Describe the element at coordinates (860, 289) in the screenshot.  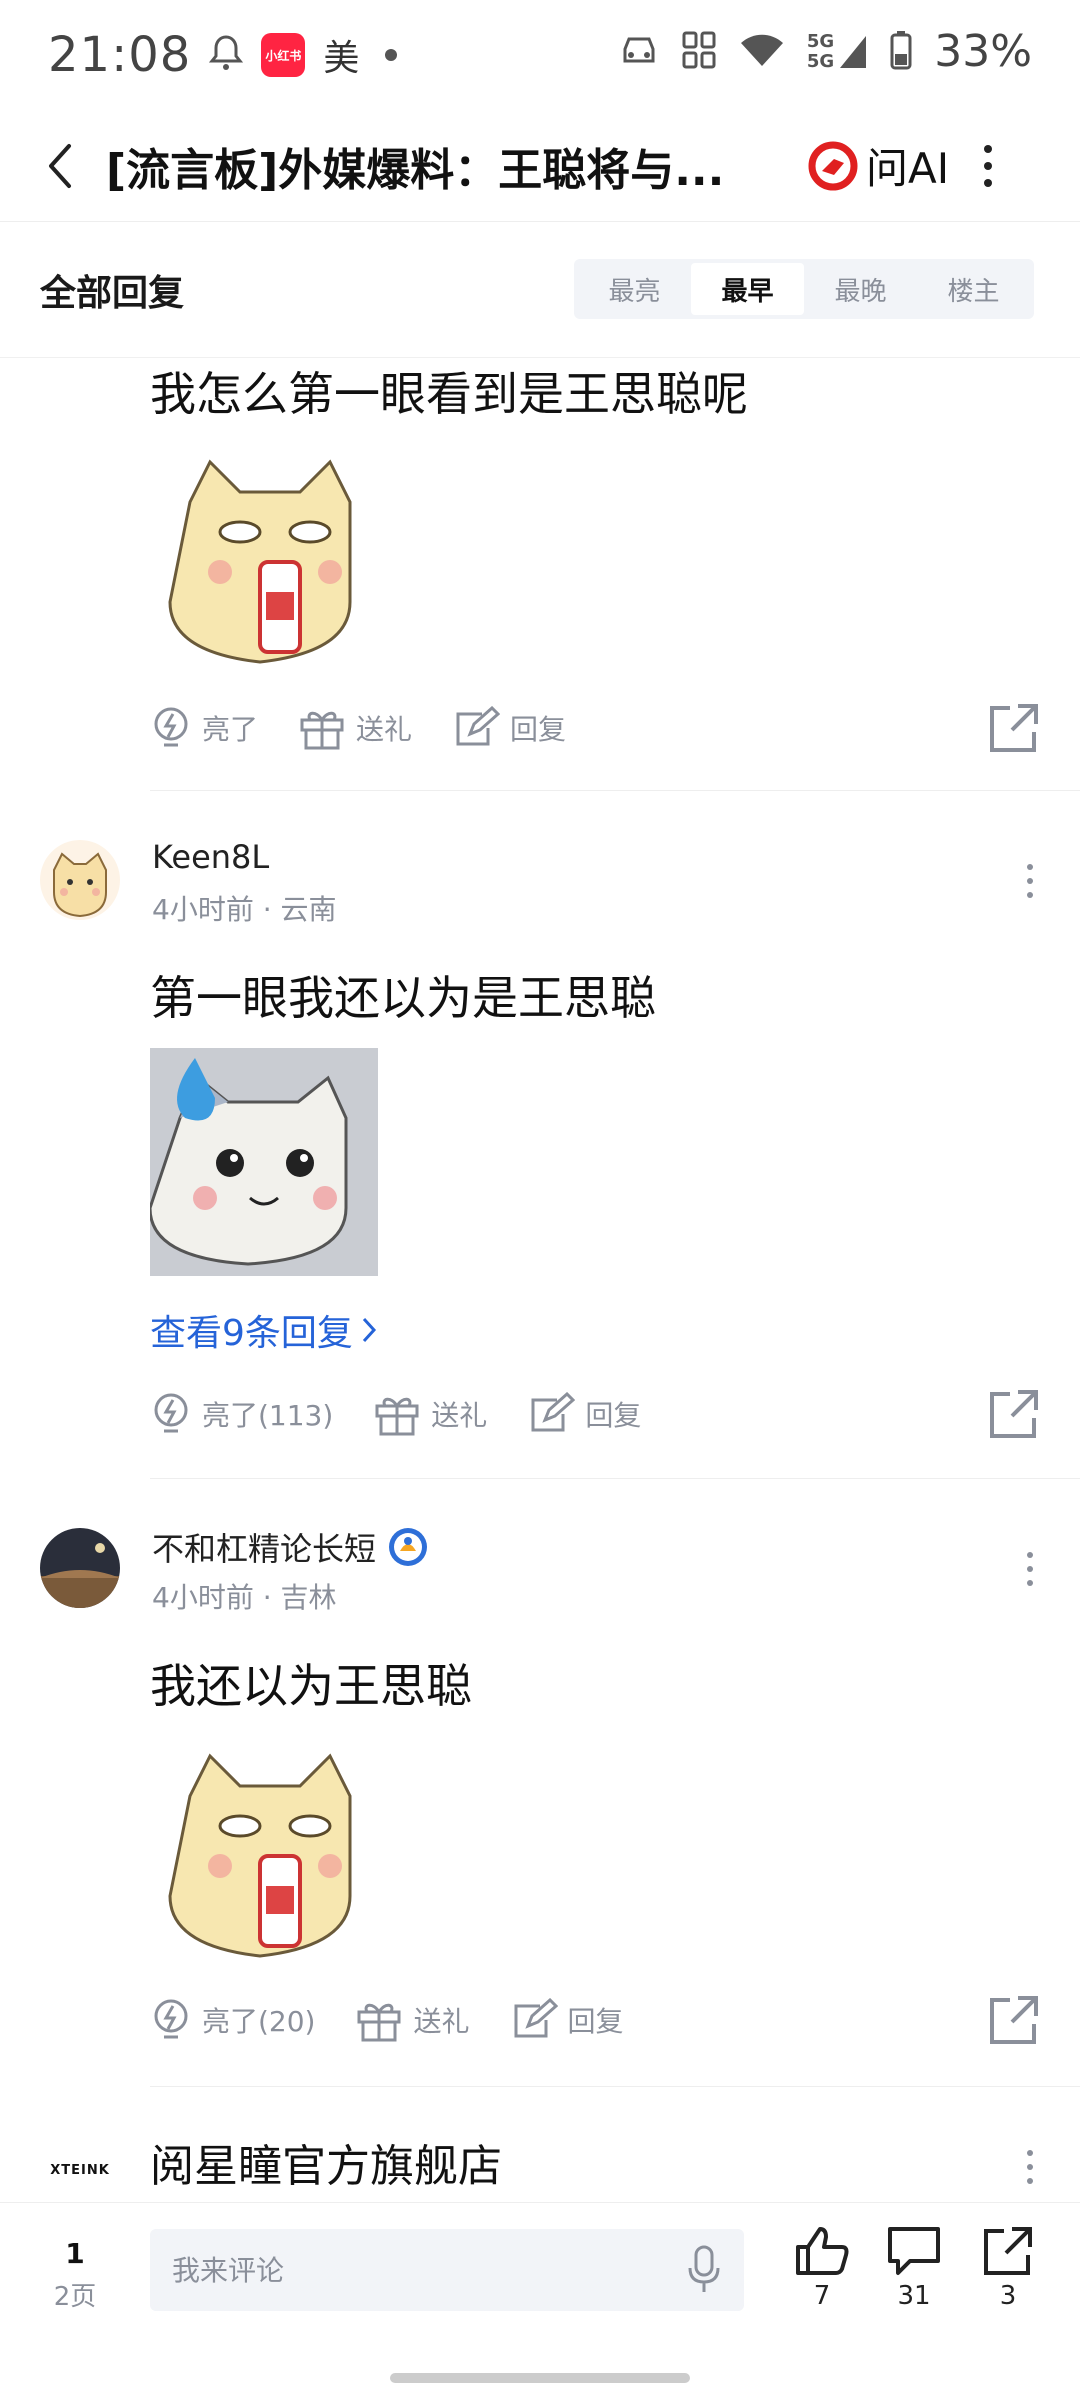
I see `tab-latest: 最晚` at that location.